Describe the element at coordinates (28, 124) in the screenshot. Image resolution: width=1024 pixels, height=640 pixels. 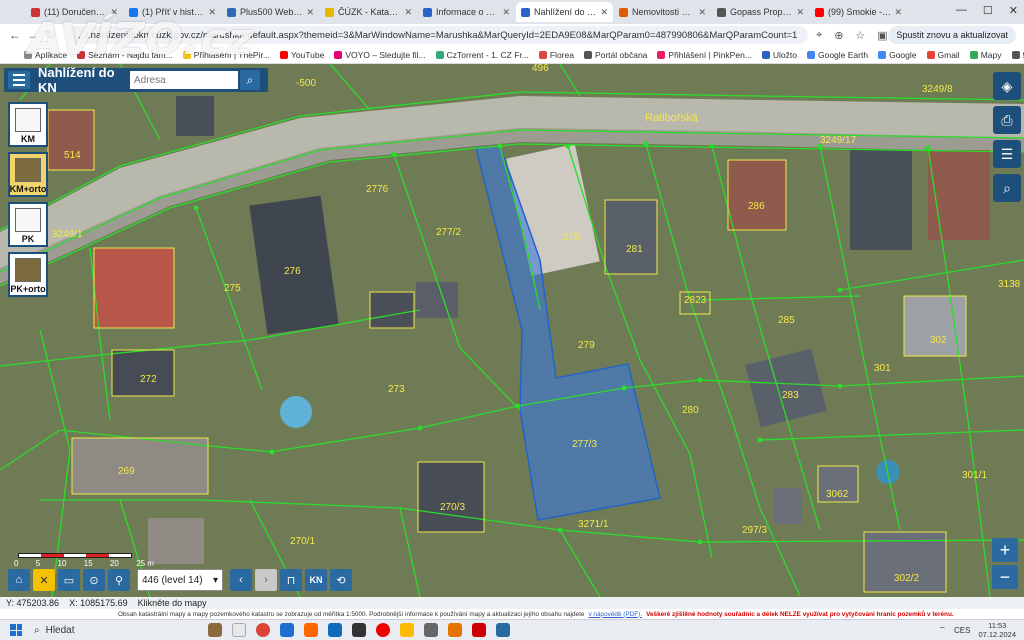
I see `layer-button: KM` at that location.